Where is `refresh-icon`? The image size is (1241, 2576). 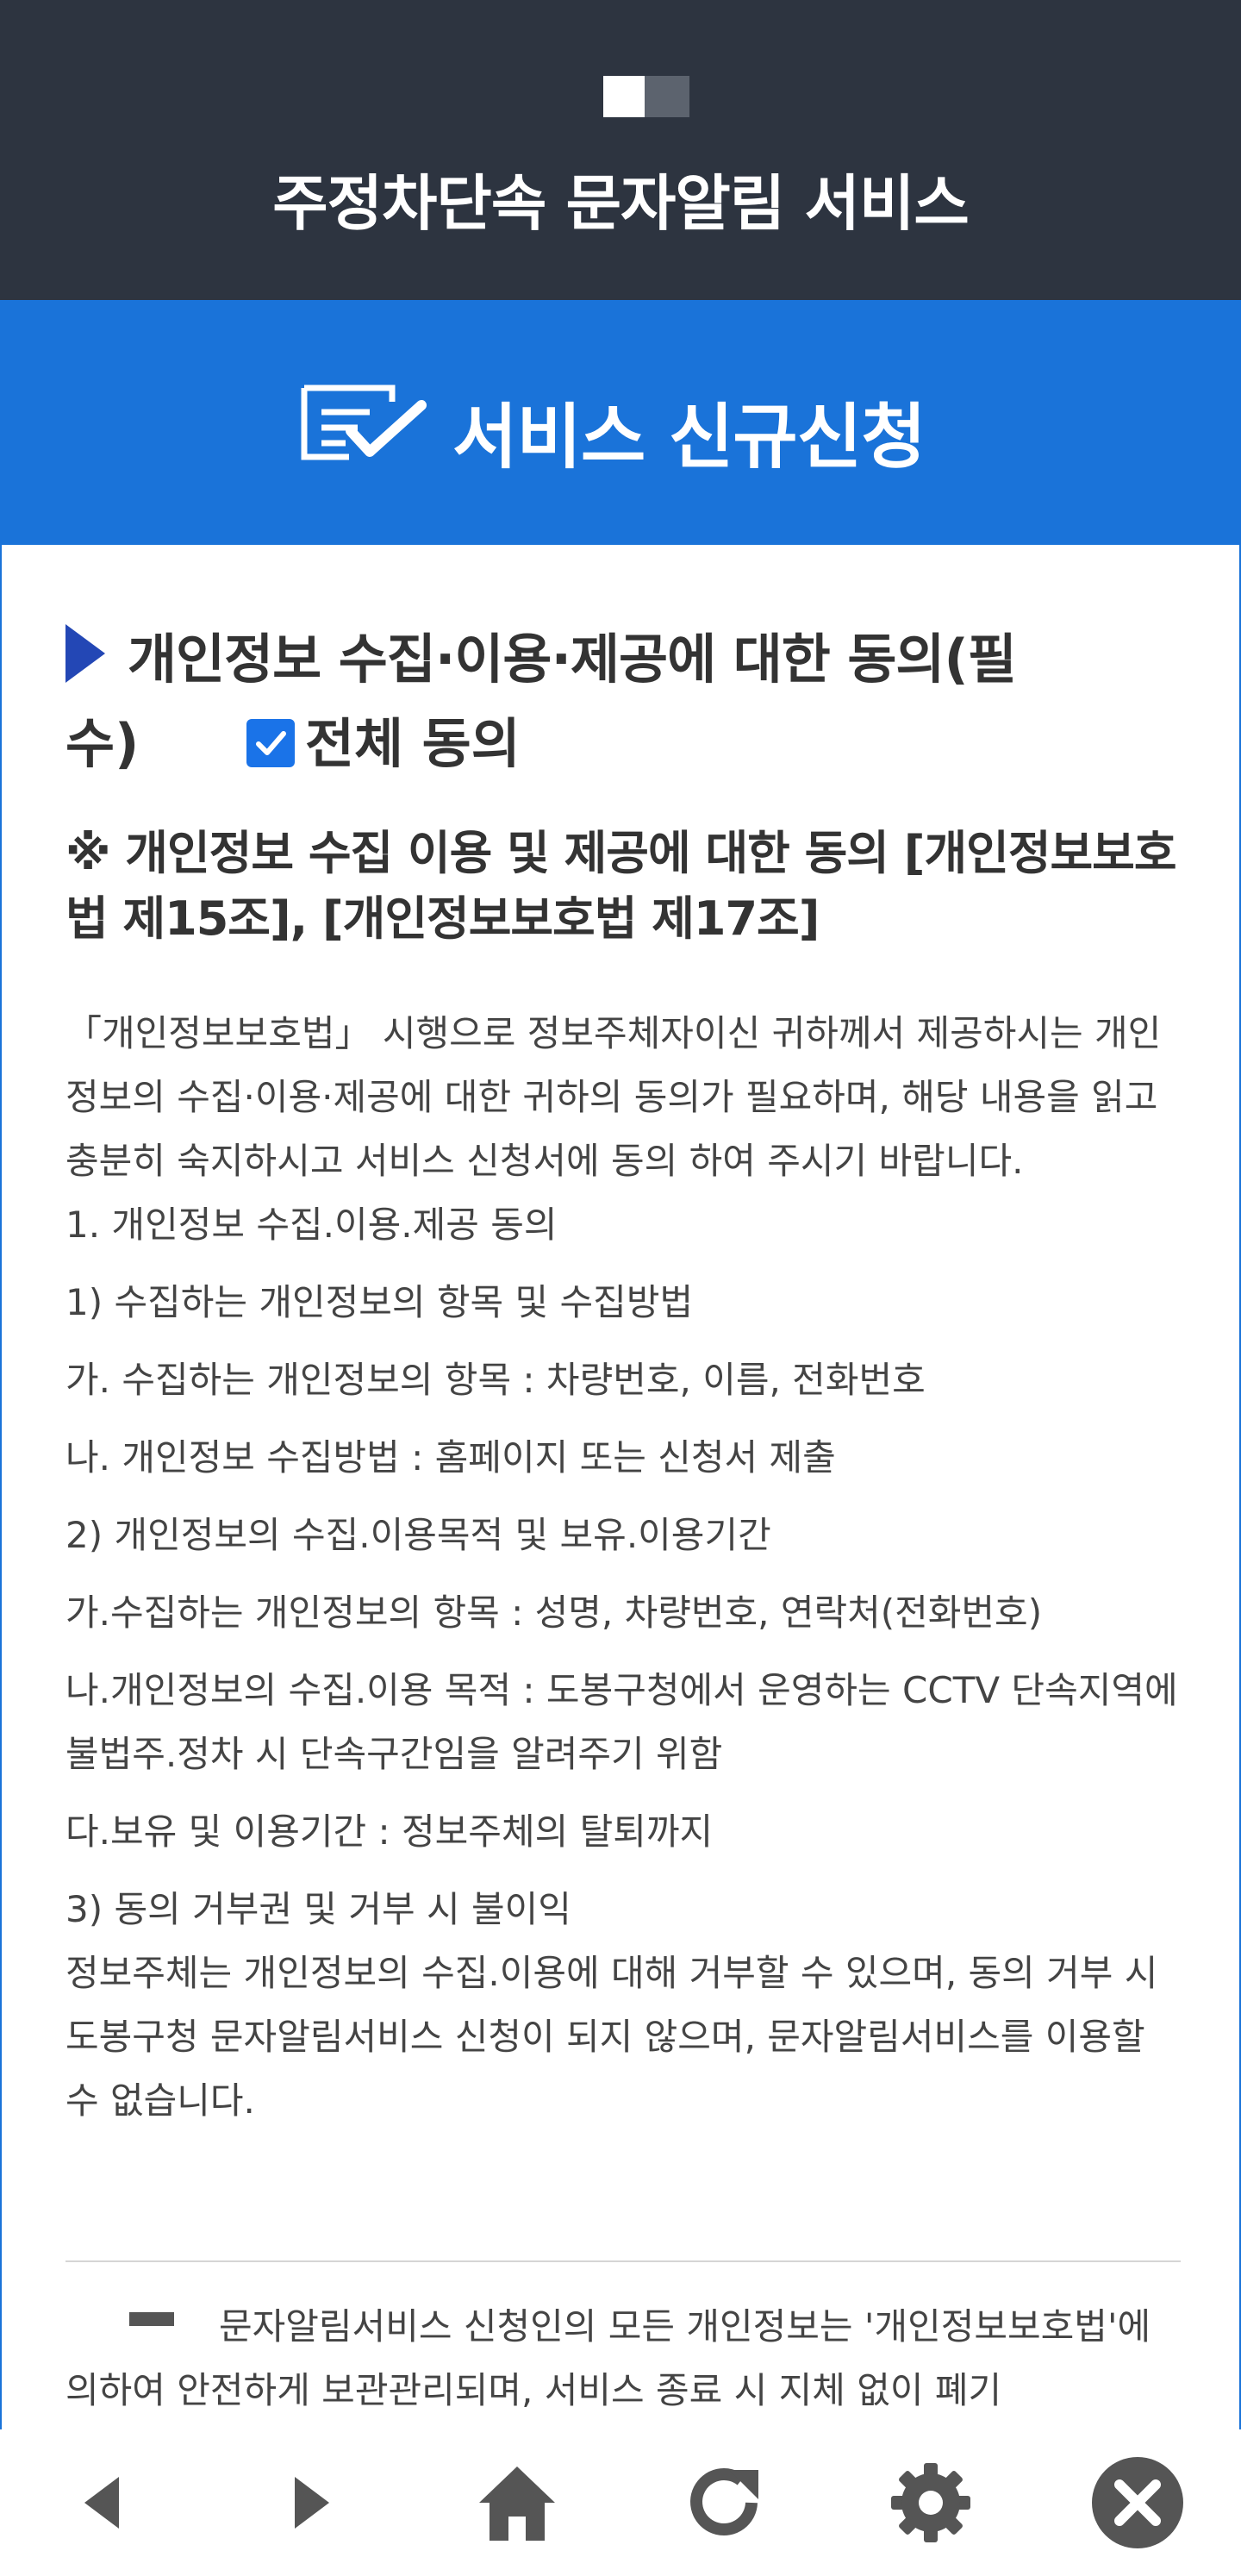 refresh-icon is located at coordinates (724, 2503).